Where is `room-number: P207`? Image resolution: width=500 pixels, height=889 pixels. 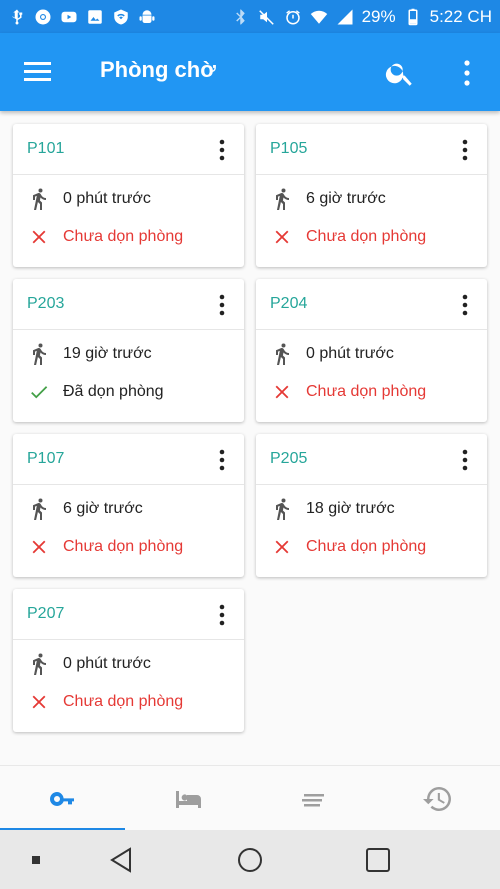
room-number: P207 is located at coordinates (46, 613).